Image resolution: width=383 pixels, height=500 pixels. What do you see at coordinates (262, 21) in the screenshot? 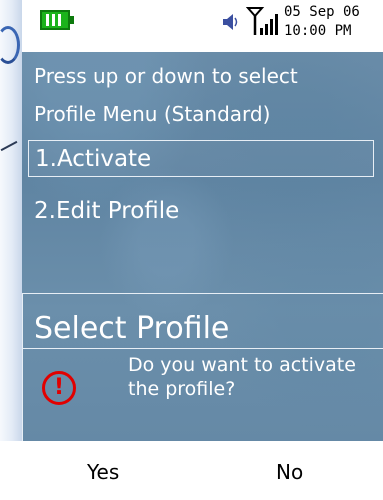
I see `signal-icon` at bounding box center [262, 21].